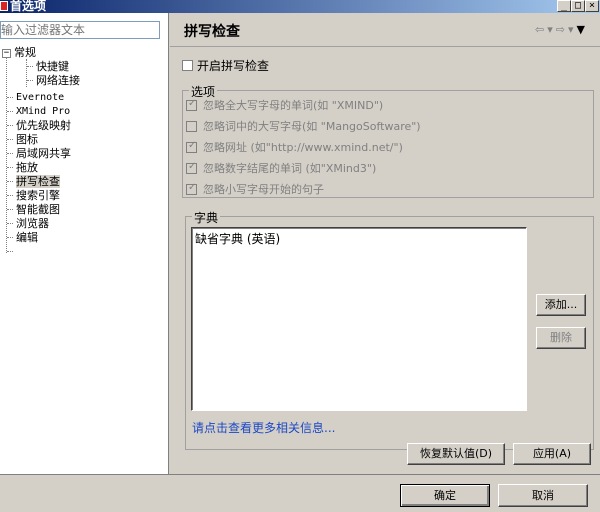  I want to click on tree-item-icons: 图标, so click(27, 139).